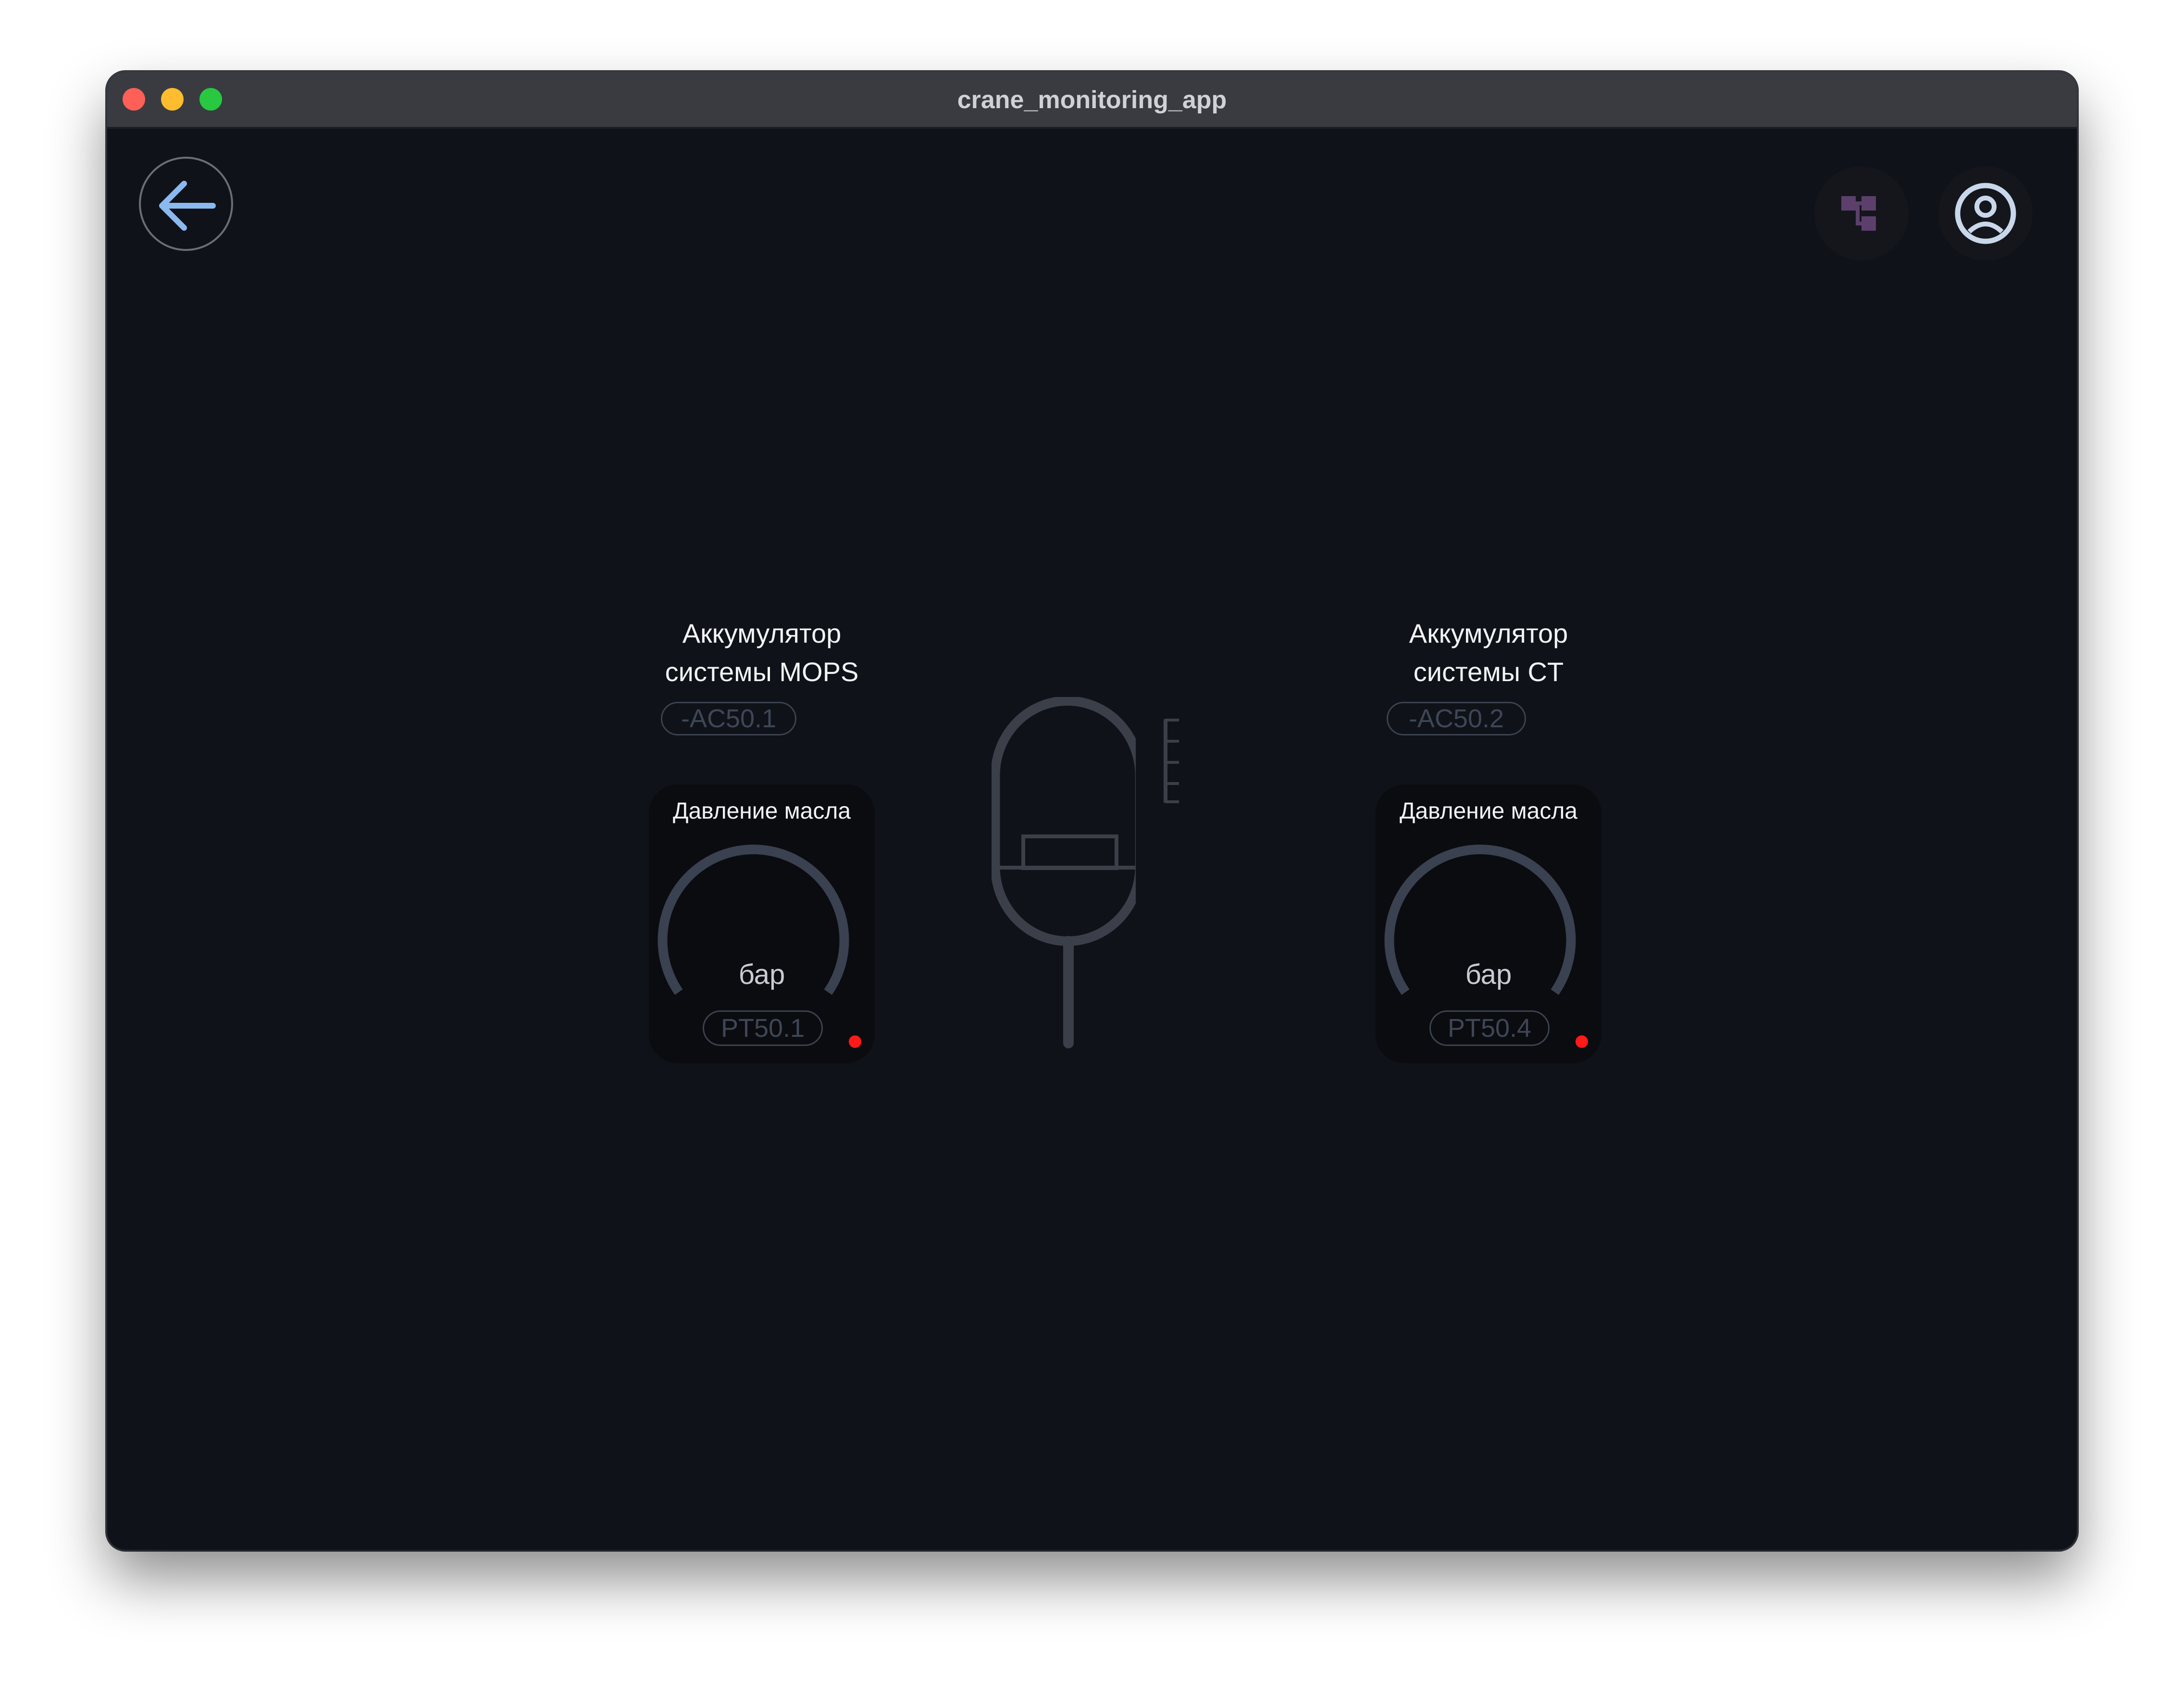 This screenshot has width=2184, height=1692. Describe the element at coordinates (1859, 213) in the screenshot. I see `hierarchy-icon` at that location.